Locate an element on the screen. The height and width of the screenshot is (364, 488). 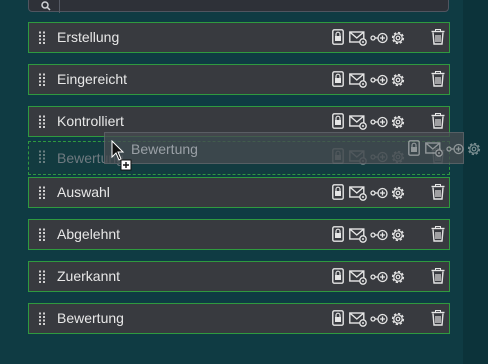
status-label: Auswahl is located at coordinates (83, 192).